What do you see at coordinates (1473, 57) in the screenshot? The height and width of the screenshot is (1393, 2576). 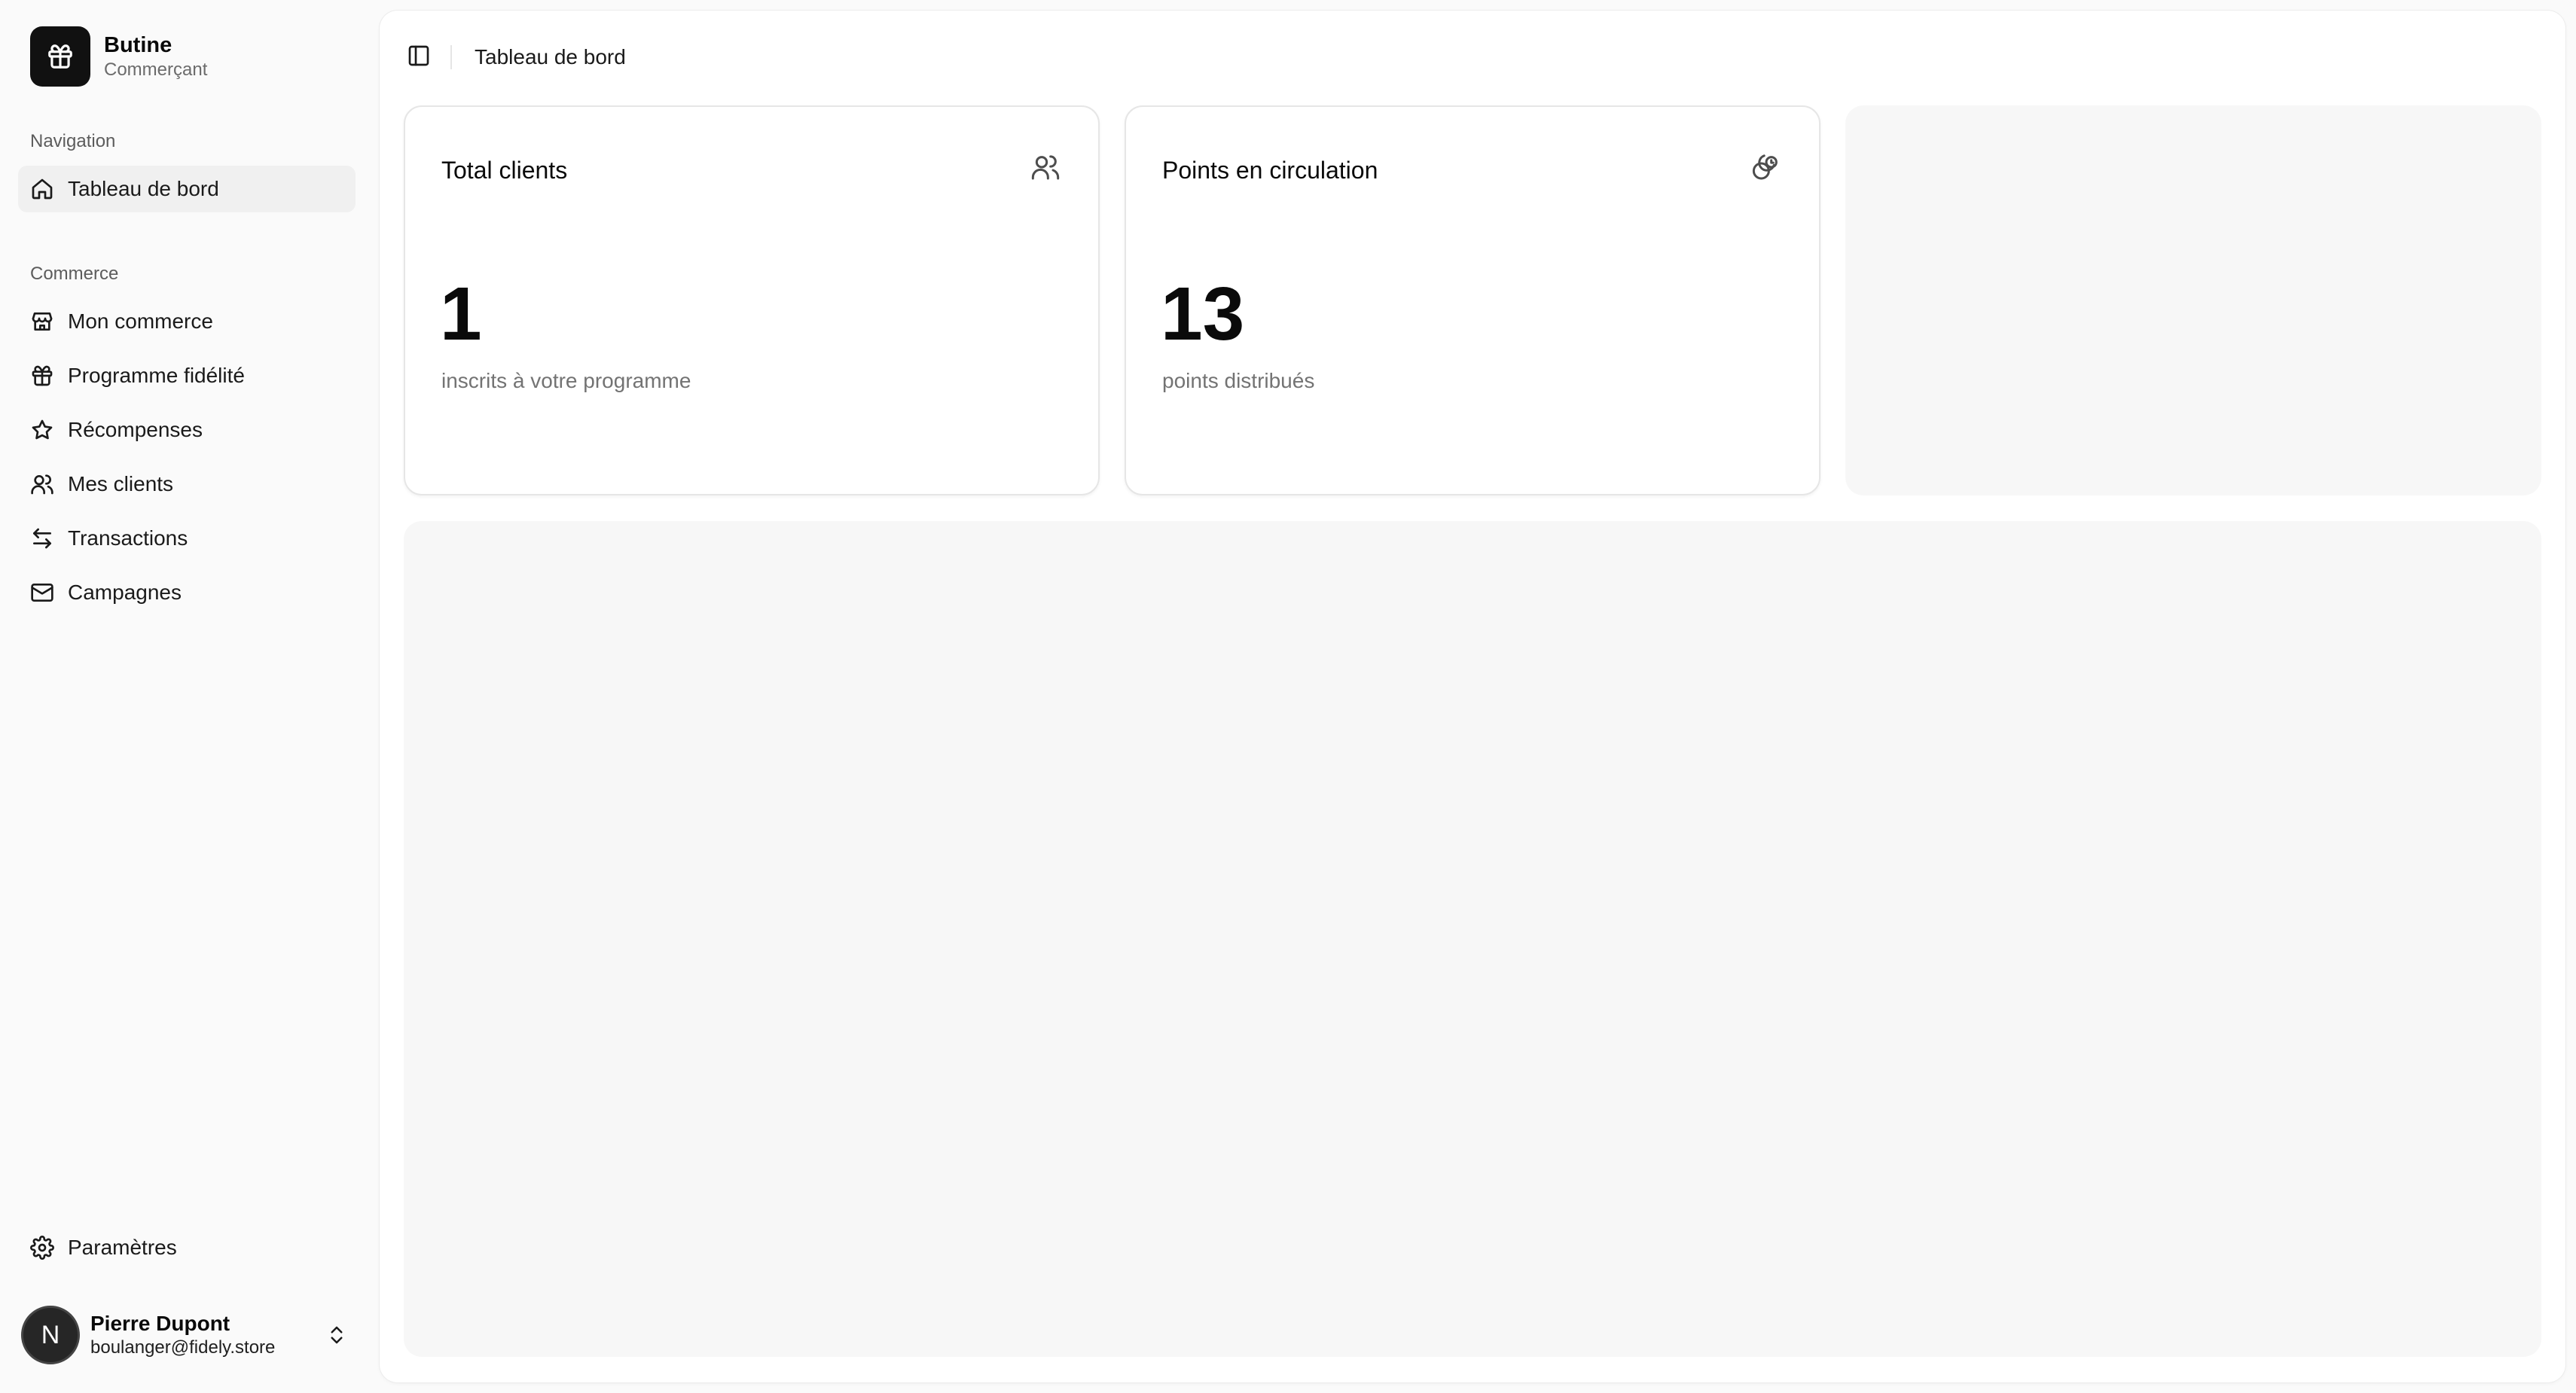 I see `header: Tableau de bord` at bounding box center [1473, 57].